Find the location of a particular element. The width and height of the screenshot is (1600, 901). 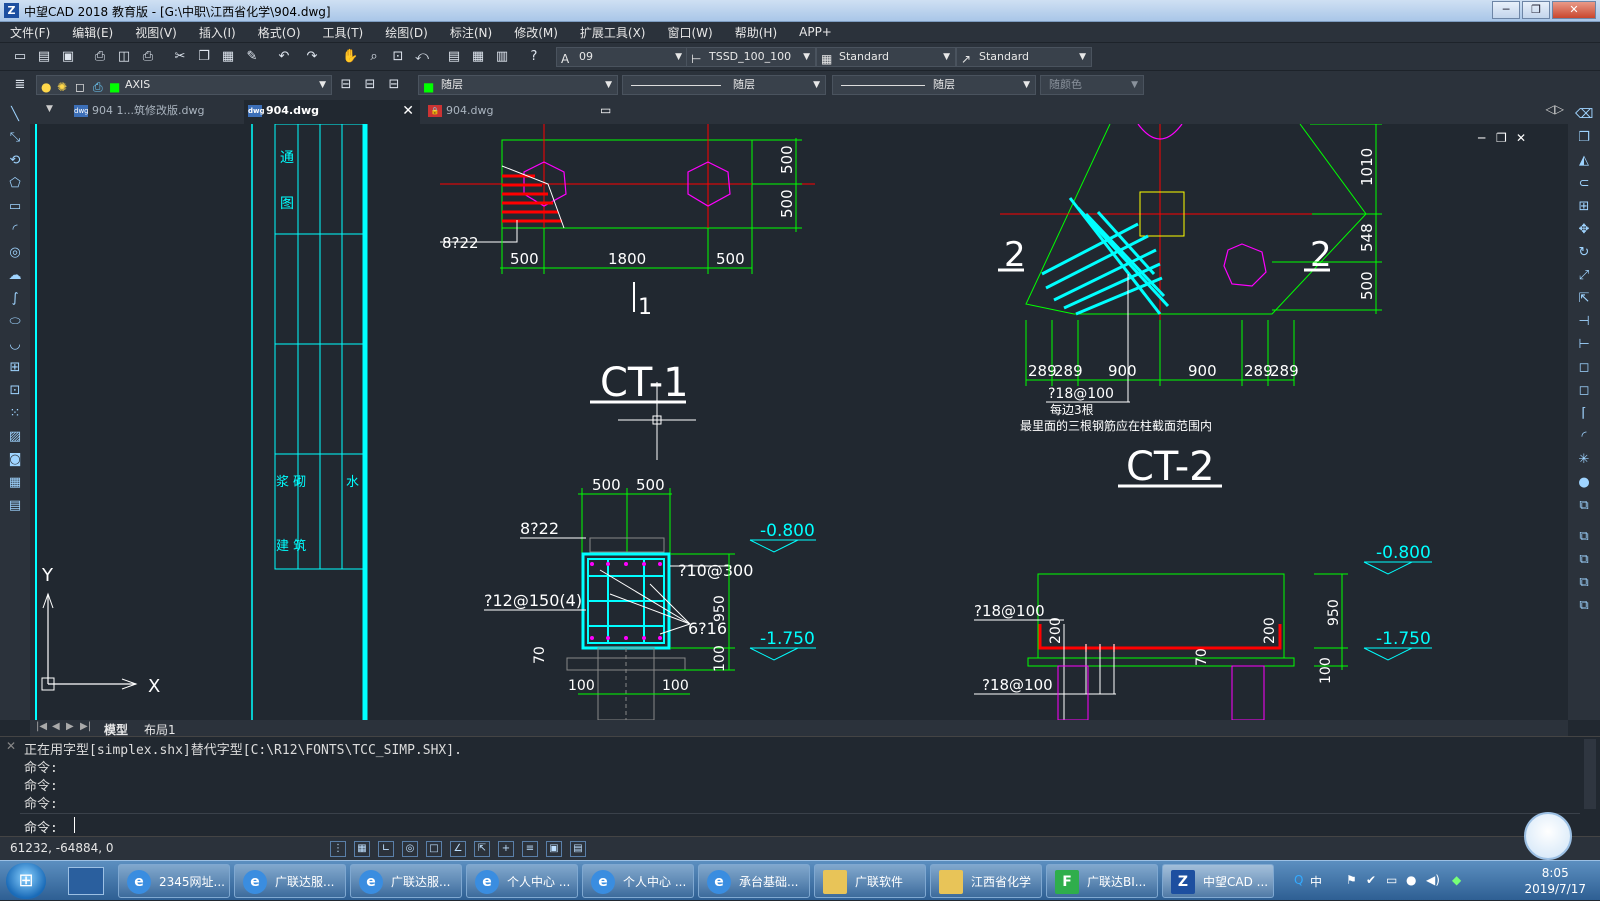

join-icon: ◻ is located at coordinates (1584, 391).